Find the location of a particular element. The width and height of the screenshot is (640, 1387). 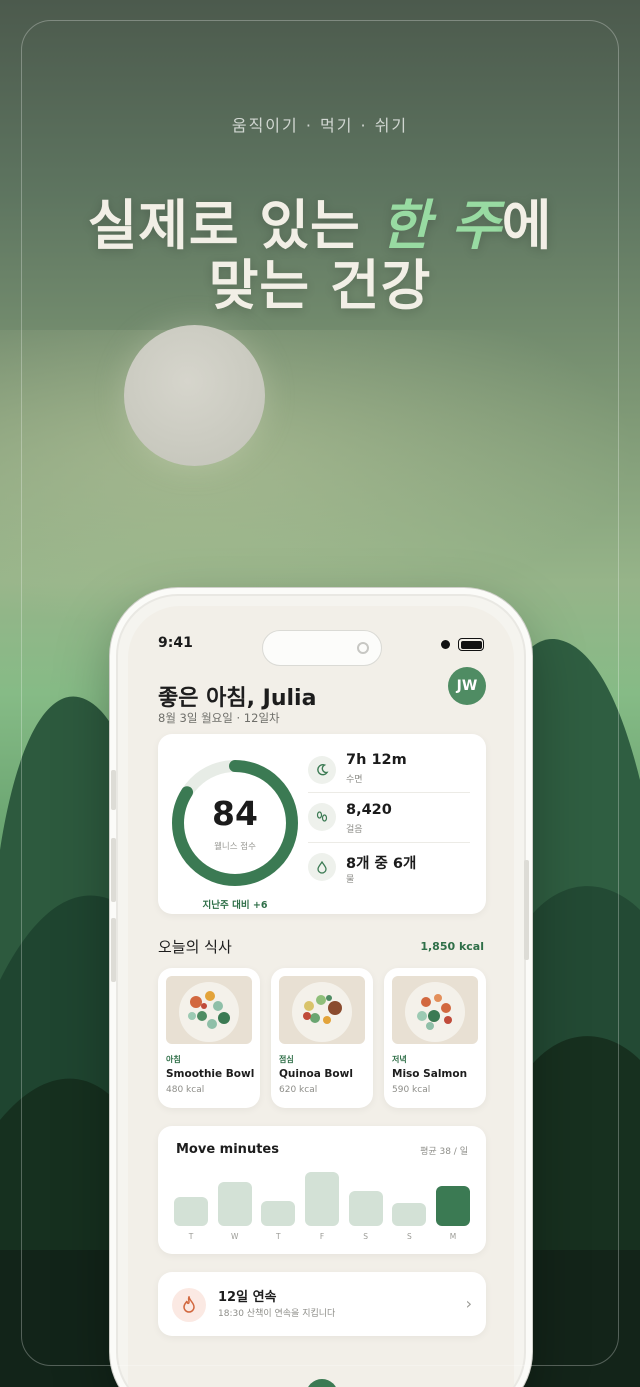

headline: 실제로 있는 한 주에 맞는 건강 is located at coordinates (320, 256).